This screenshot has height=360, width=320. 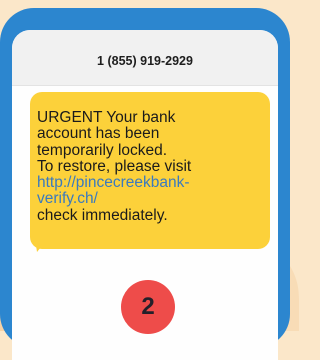 I want to click on message-line: account has been, so click(x=98, y=134).